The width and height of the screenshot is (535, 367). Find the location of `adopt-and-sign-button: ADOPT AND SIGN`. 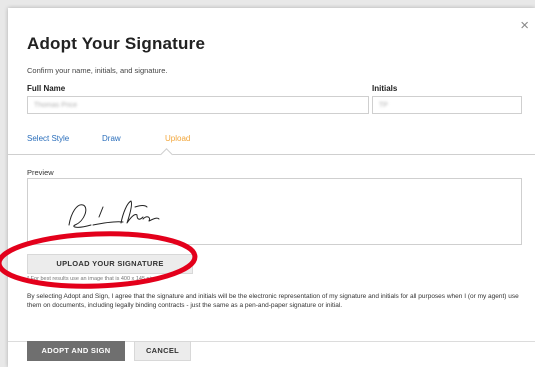

adopt-and-sign-button: ADOPT AND SIGN is located at coordinates (76, 351).